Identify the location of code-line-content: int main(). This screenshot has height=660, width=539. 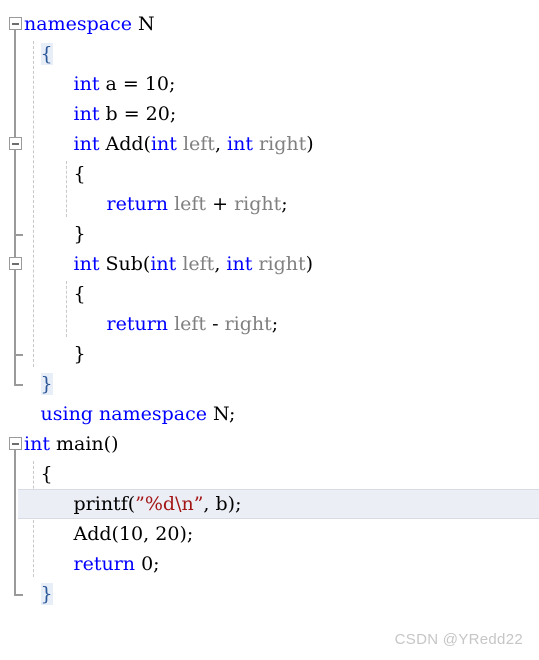
(71, 444).